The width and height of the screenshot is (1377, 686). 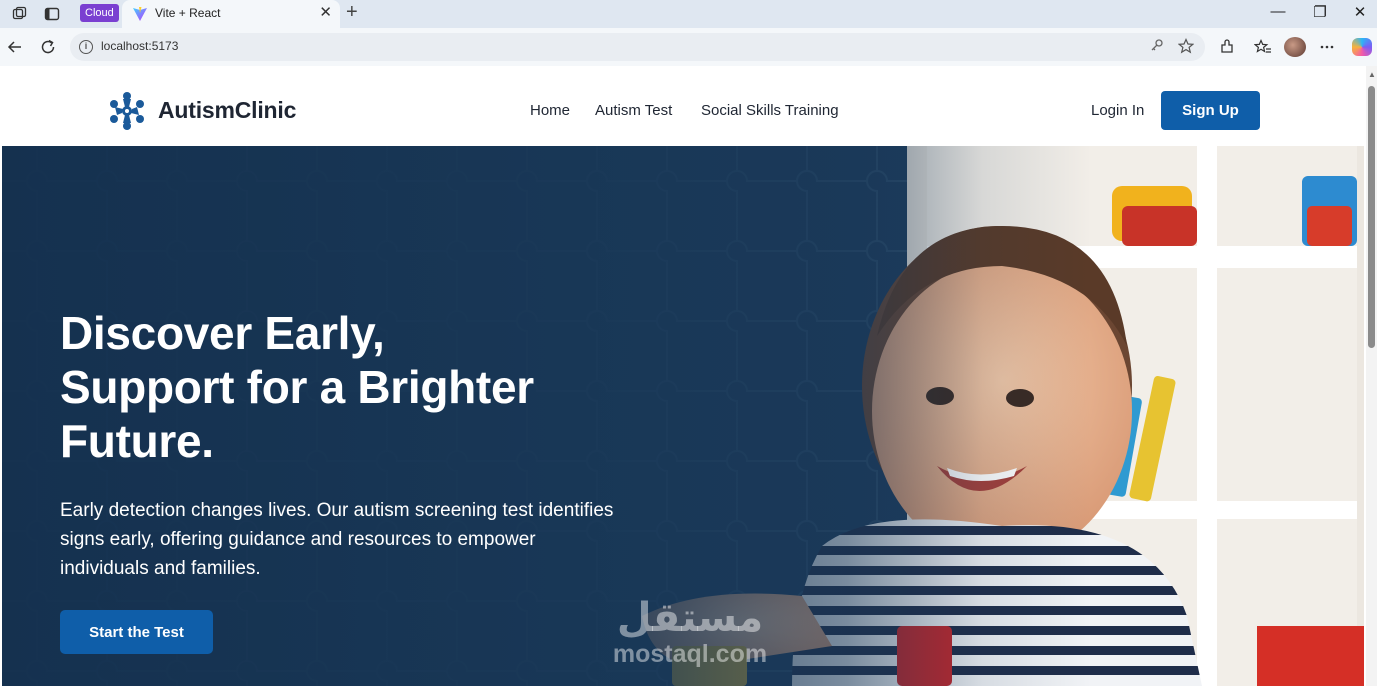 What do you see at coordinates (231, 14) in the screenshot?
I see `active-tab: Vite + React ✕` at bounding box center [231, 14].